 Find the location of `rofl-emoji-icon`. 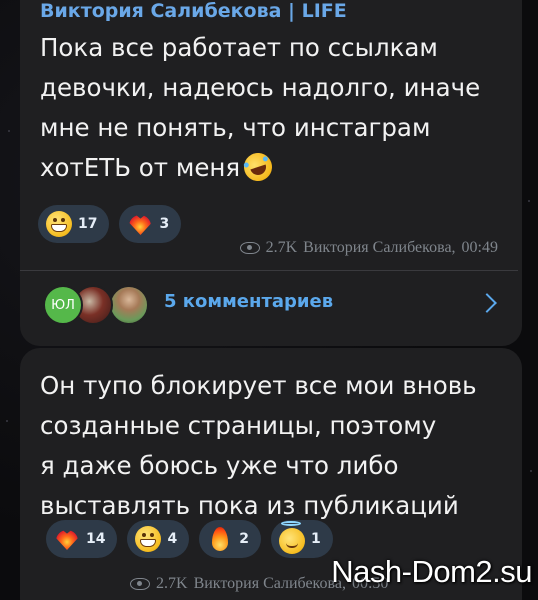

rofl-emoji-icon is located at coordinates (258, 167).